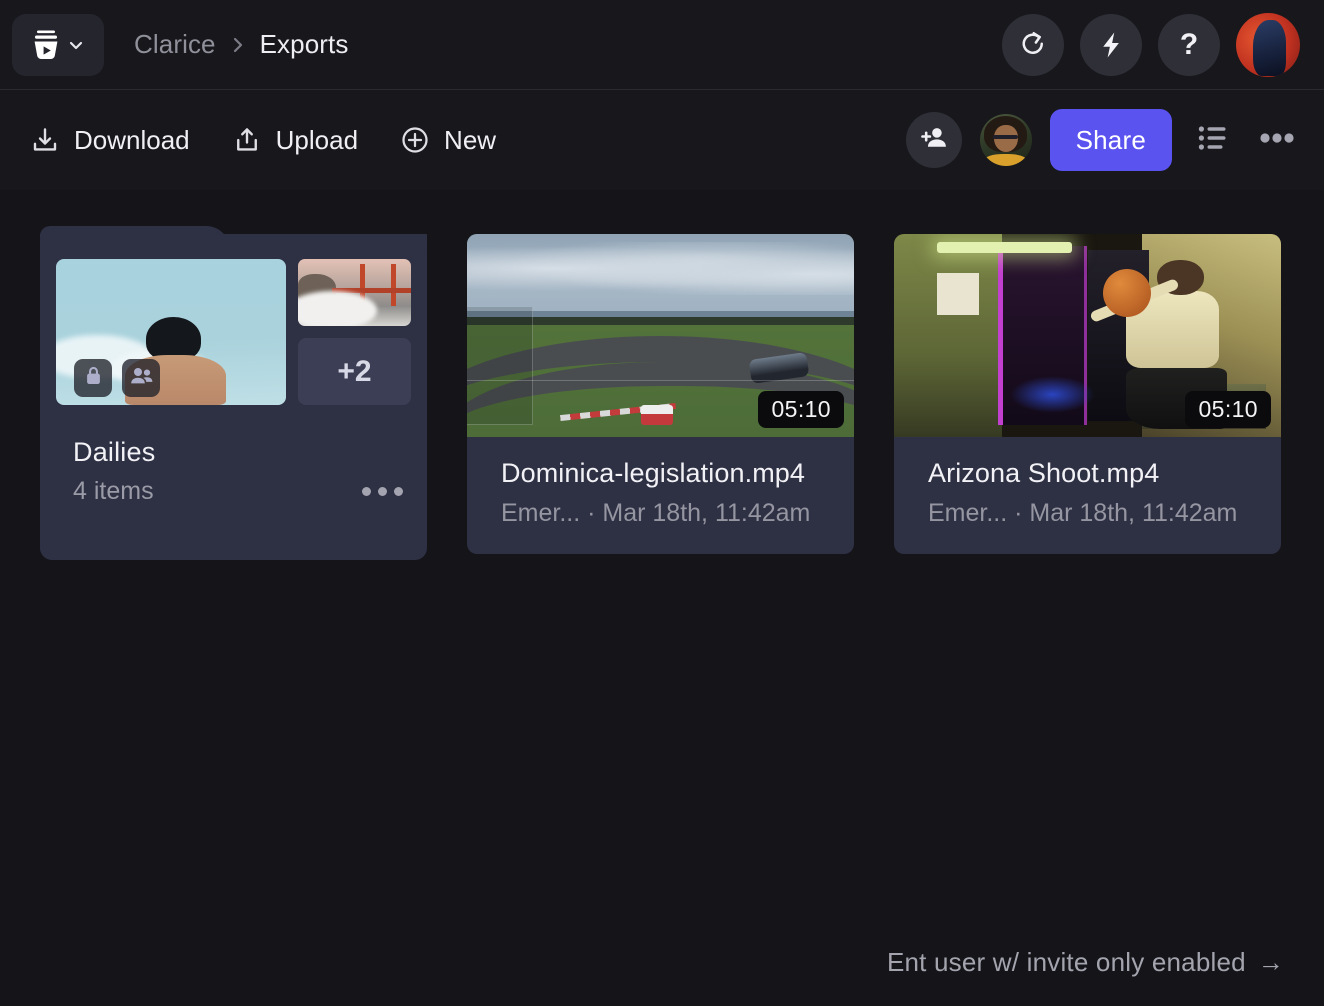  I want to click on blue-glow, so click(1053, 394).